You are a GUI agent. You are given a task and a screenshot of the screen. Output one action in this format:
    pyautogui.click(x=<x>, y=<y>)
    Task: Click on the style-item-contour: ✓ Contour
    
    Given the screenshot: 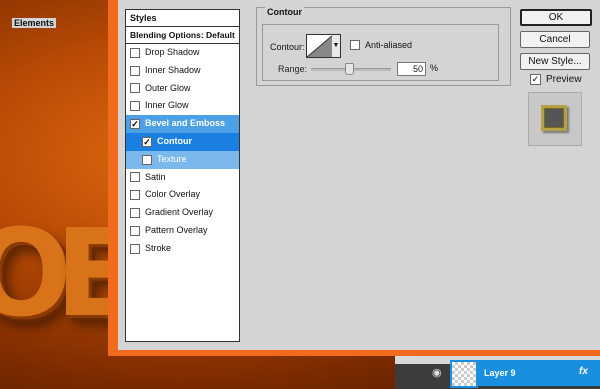 What is the action you would take?
    pyautogui.click(x=182, y=141)
    